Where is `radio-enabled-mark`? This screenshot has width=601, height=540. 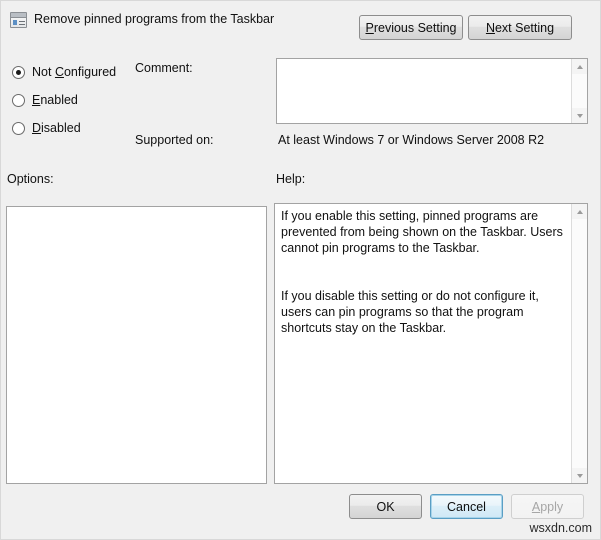
radio-enabled-mark is located at coordinates (18, 100).